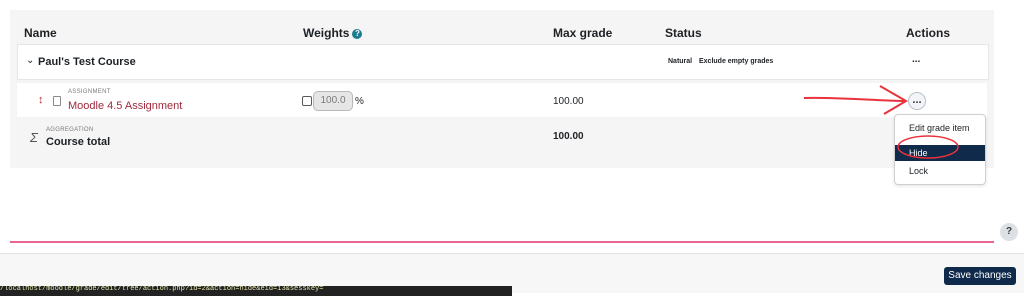 The height and width of the screenshot is (296, 1024). Describe the element at coordinates (854, 99) in the screenshot. I see `annotation-arrow` at that location.